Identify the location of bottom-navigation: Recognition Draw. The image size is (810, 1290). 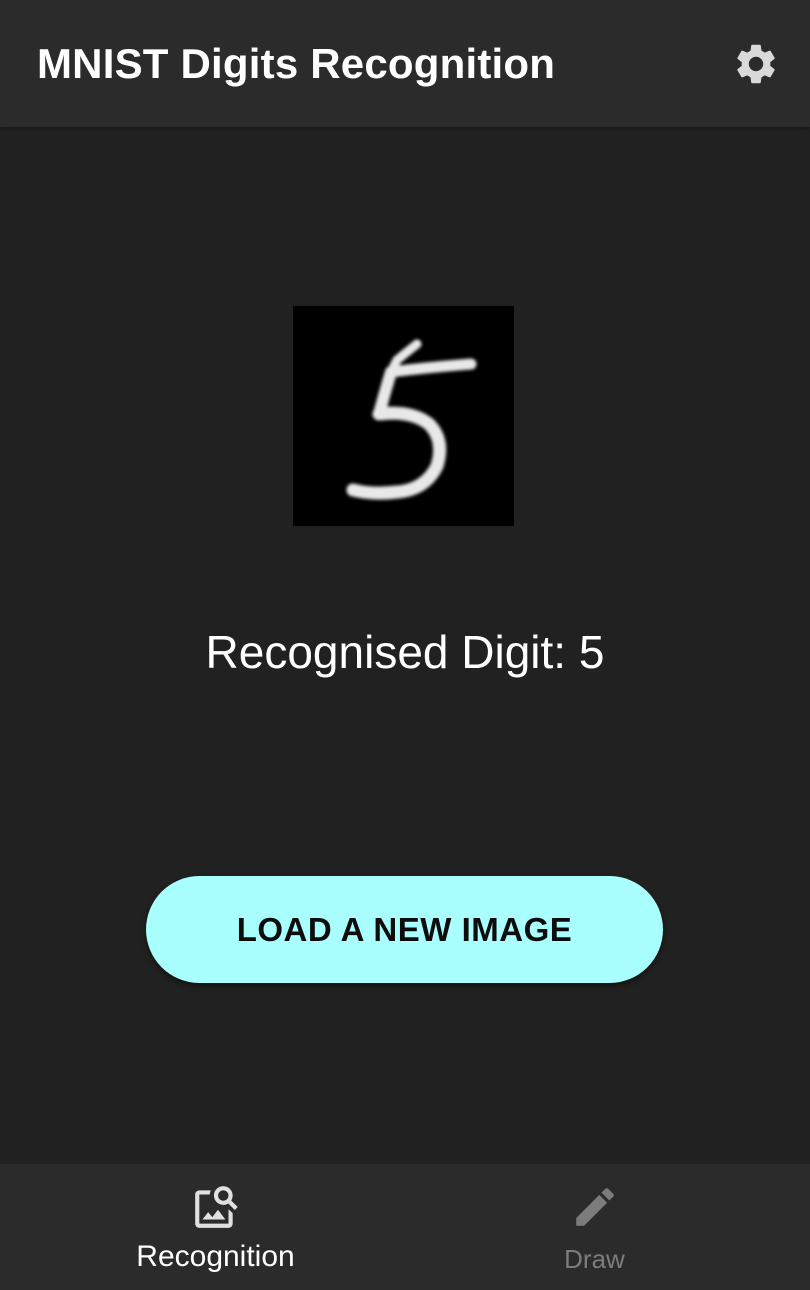
(405, 1227).